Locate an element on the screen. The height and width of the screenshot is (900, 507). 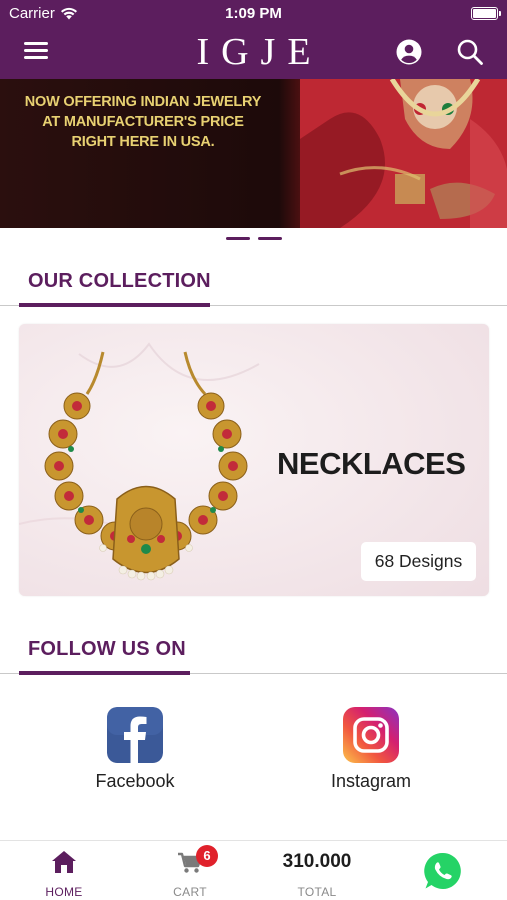
tab-total-label: TOTAL is located at coordinates (317, 892).